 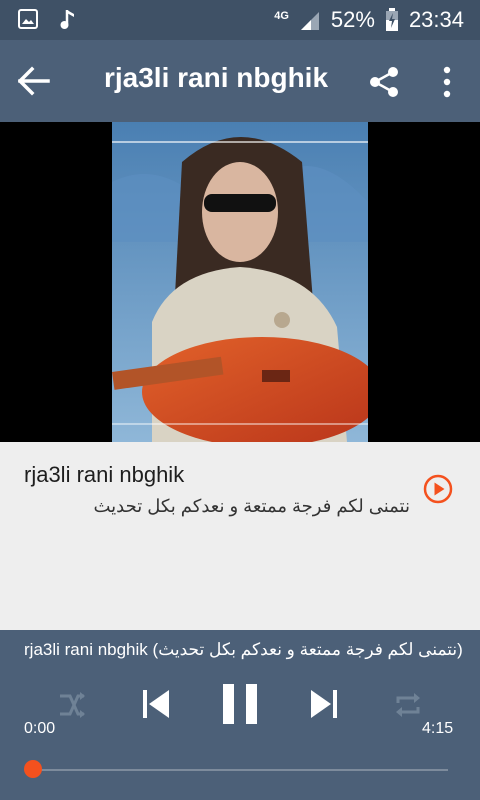 What do you see at coordinates (33, 769) in the screenshot?
I see `seek-thumb` at bounding box center [33, 769].